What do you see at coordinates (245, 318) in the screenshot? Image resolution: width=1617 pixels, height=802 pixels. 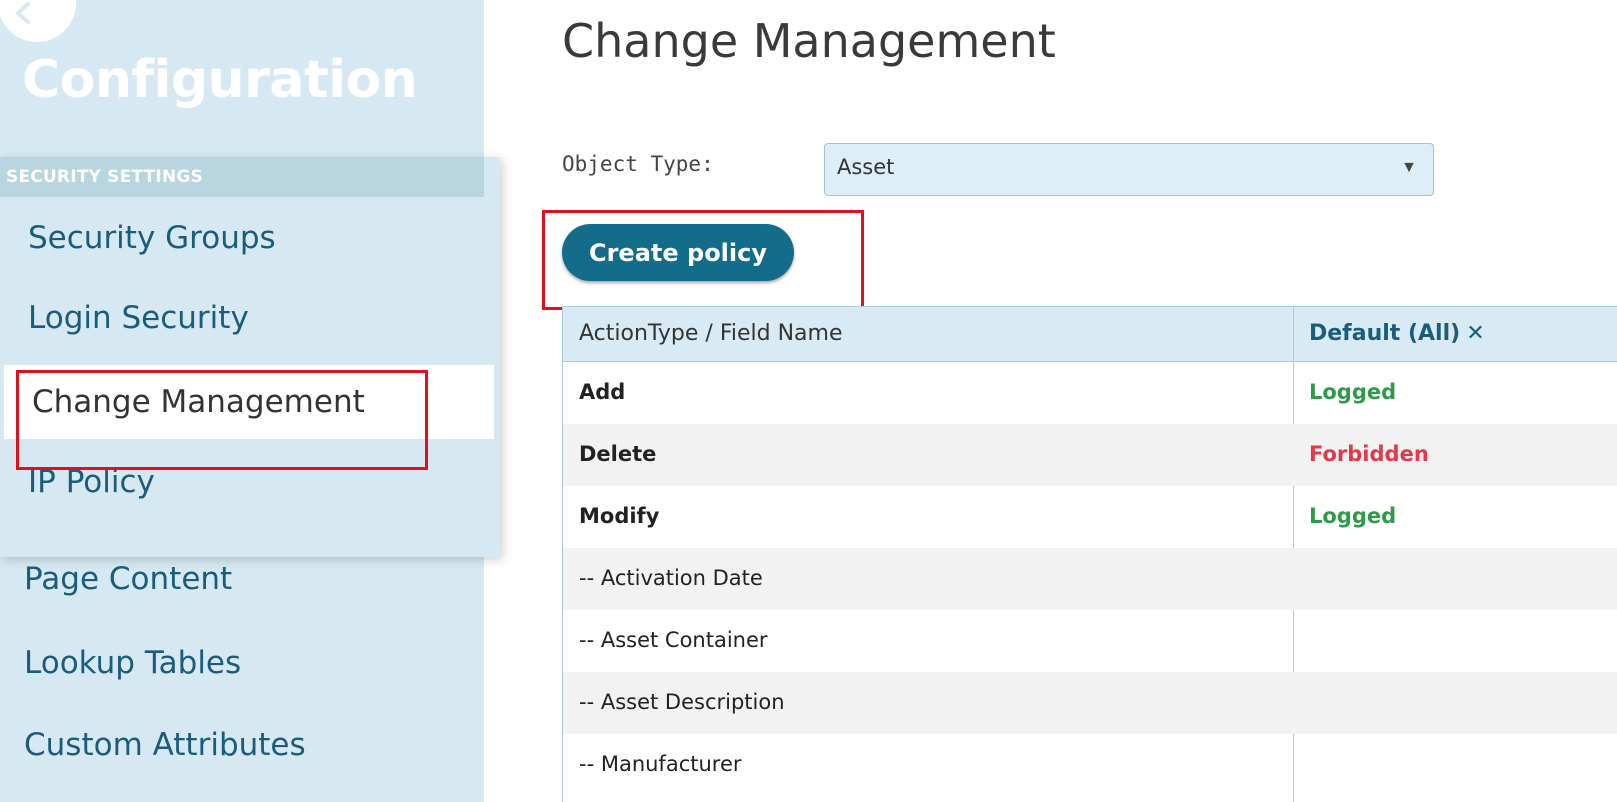 I see `sidebar-item-login-security: Login Security` at bounding box center [245, 318].